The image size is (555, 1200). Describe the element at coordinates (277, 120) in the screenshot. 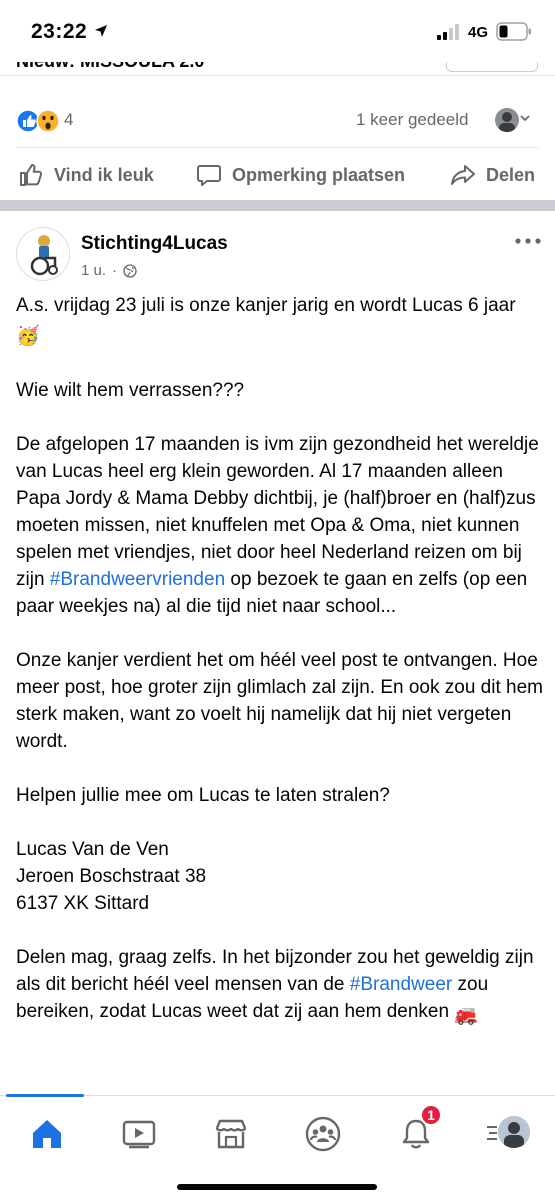

I see `reactions-summary: 4 1 keer gedeeld` at that location.